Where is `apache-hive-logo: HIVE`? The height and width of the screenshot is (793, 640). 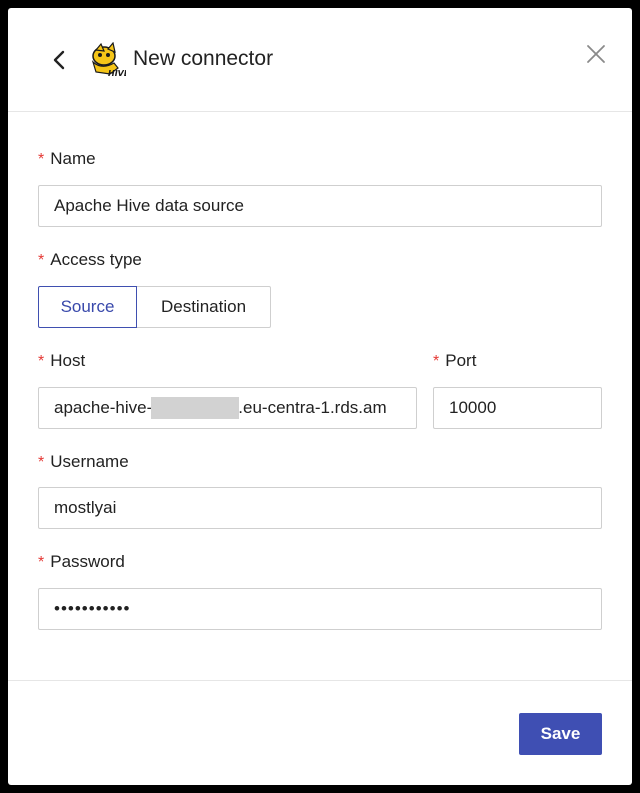 apache-hive-logo: HIVE is located at coordinates (108, 60).